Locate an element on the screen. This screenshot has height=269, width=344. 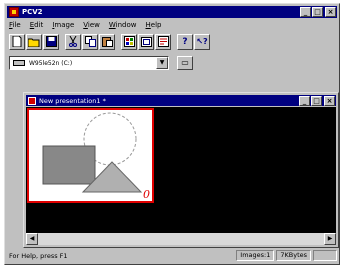
image-view-icon is located at coordinates (129, 41).